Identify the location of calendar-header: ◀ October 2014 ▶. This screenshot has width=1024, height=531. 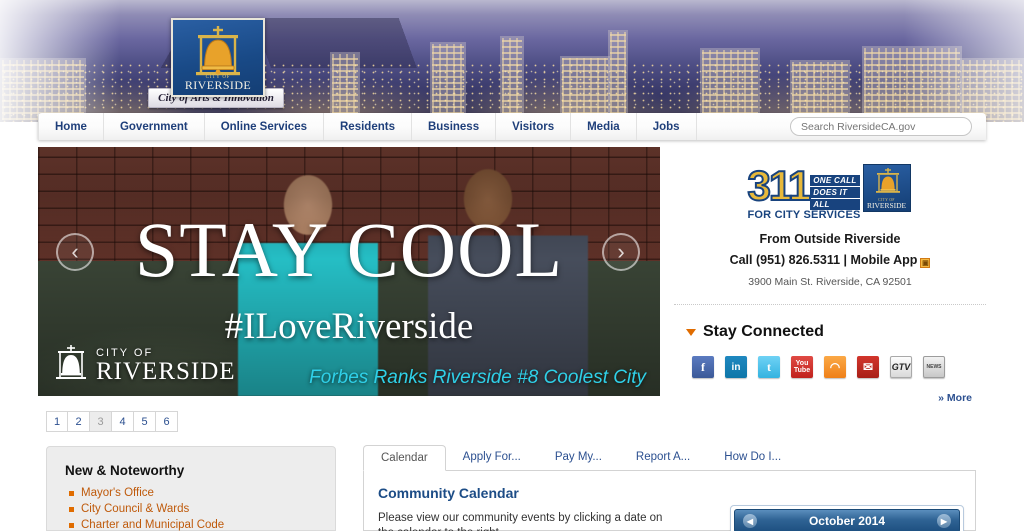
(847, 520).